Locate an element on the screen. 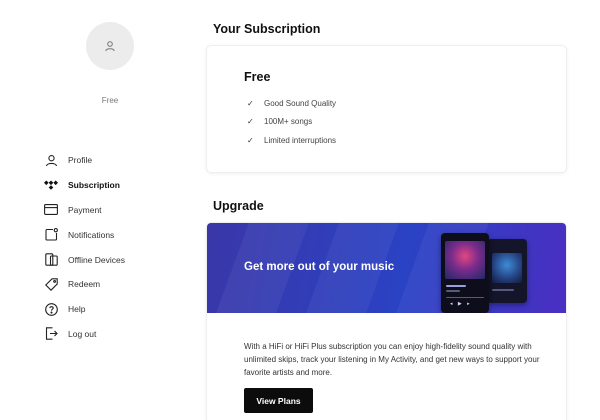 The image size is (600, 420). sidebar-item-label: Redeem is located at coordinates (84, 284).